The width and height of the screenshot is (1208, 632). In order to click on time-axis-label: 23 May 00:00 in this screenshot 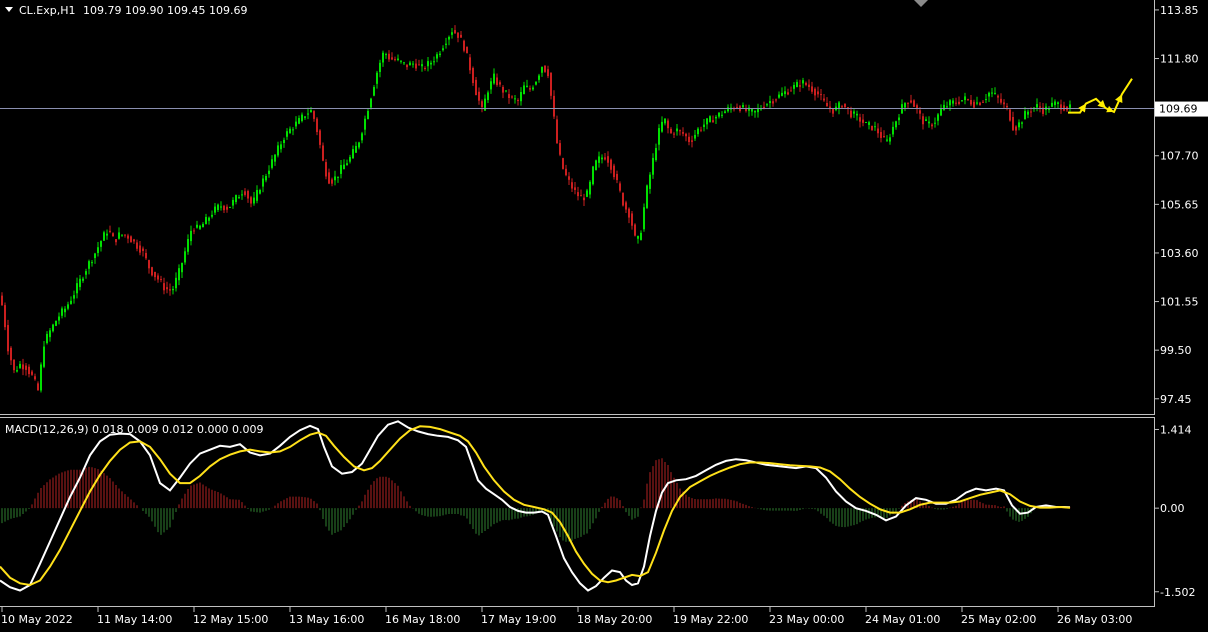, I will do `click(806, 619)`.